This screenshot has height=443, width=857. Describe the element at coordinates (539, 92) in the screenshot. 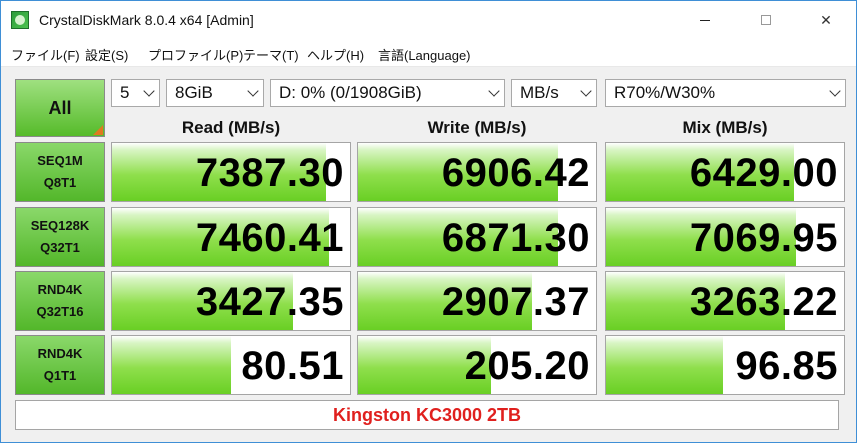

I see `unit-value: MB/s` at that location.